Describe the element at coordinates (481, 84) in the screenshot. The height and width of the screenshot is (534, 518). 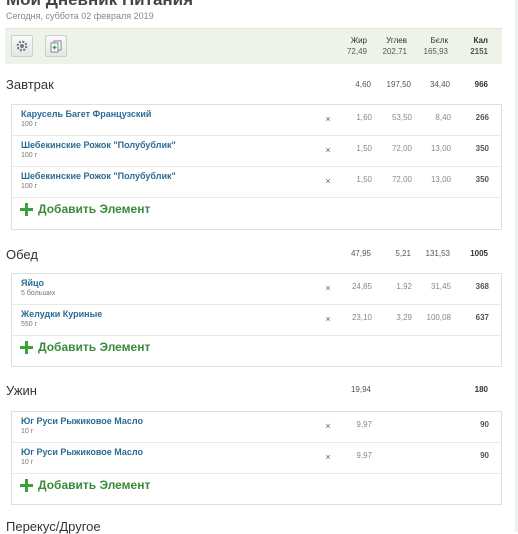
I see `meal-sum-kal: 966` at that location.